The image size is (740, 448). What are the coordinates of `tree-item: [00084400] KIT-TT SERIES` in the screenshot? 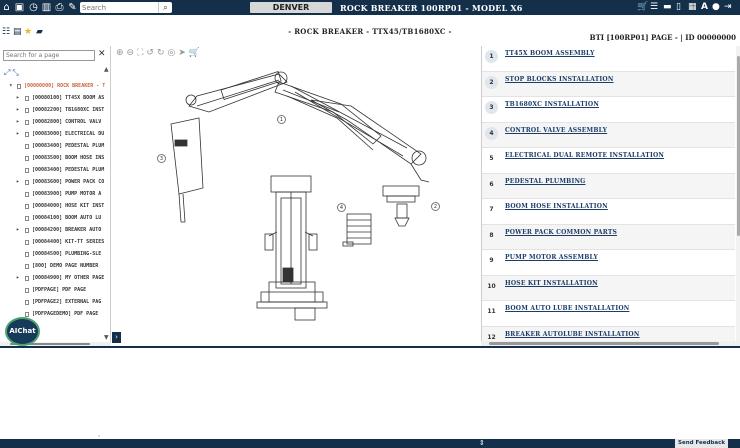 It's located at (52, 242).